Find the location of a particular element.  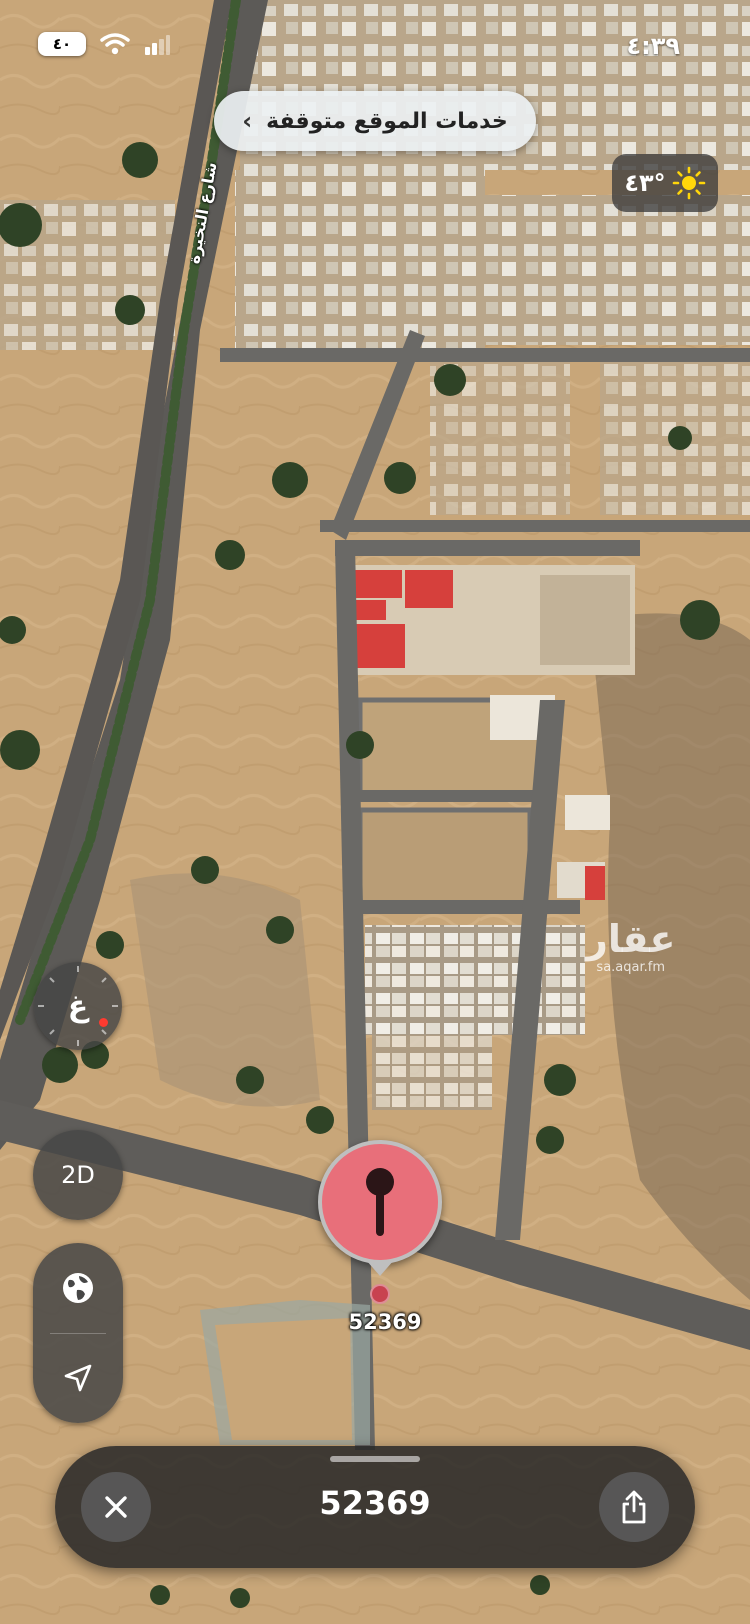

battery-indicator: ٤٠ is located at coordinates (62, 44).